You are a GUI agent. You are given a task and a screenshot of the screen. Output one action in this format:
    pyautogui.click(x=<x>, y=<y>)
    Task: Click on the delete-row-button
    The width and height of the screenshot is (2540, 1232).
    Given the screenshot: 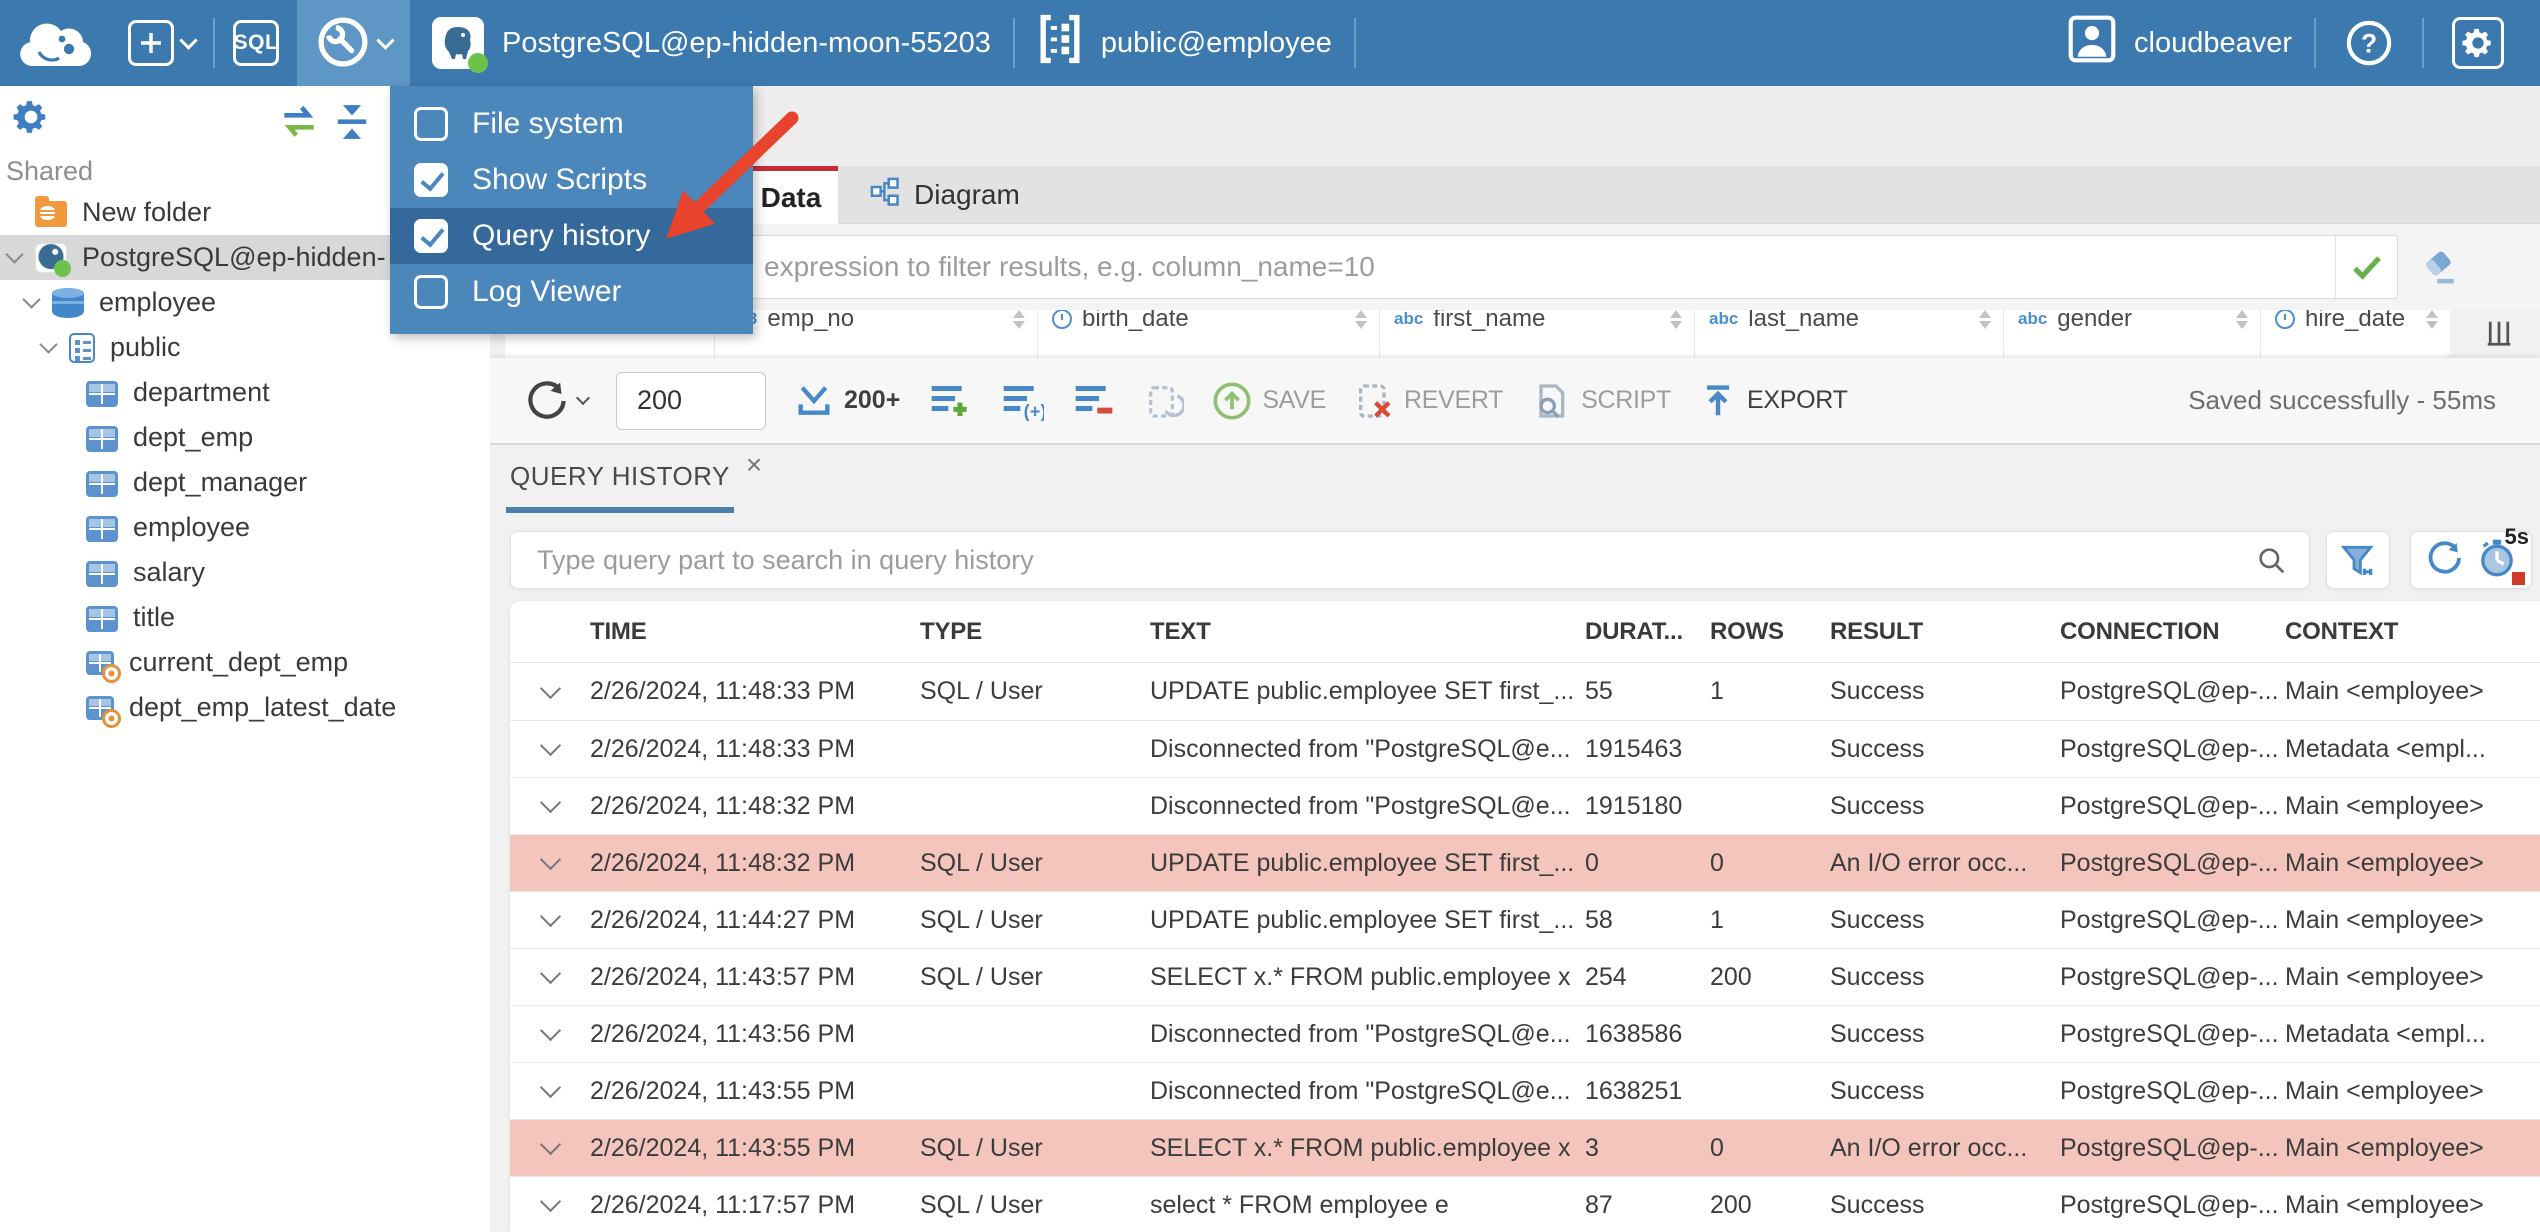 What is the action you would take?
    pyautogui.click(x=1094, y=401)
    